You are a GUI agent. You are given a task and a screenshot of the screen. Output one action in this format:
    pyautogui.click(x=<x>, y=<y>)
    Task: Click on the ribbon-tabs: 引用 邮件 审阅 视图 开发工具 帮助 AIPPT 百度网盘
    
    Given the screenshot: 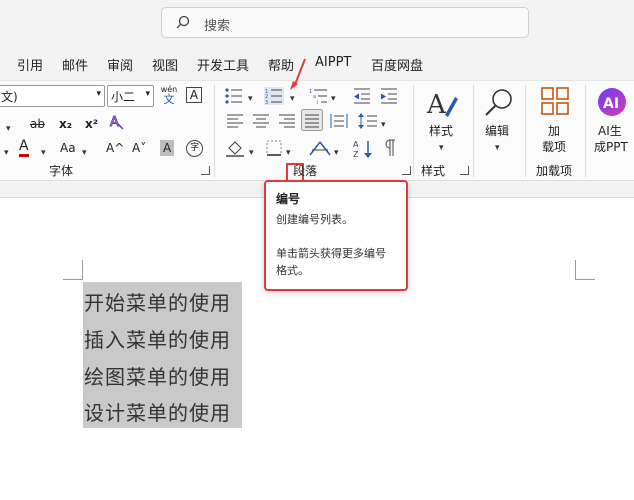 What is the action you would take?
    pyautogui.click(x=317, y=64)
    